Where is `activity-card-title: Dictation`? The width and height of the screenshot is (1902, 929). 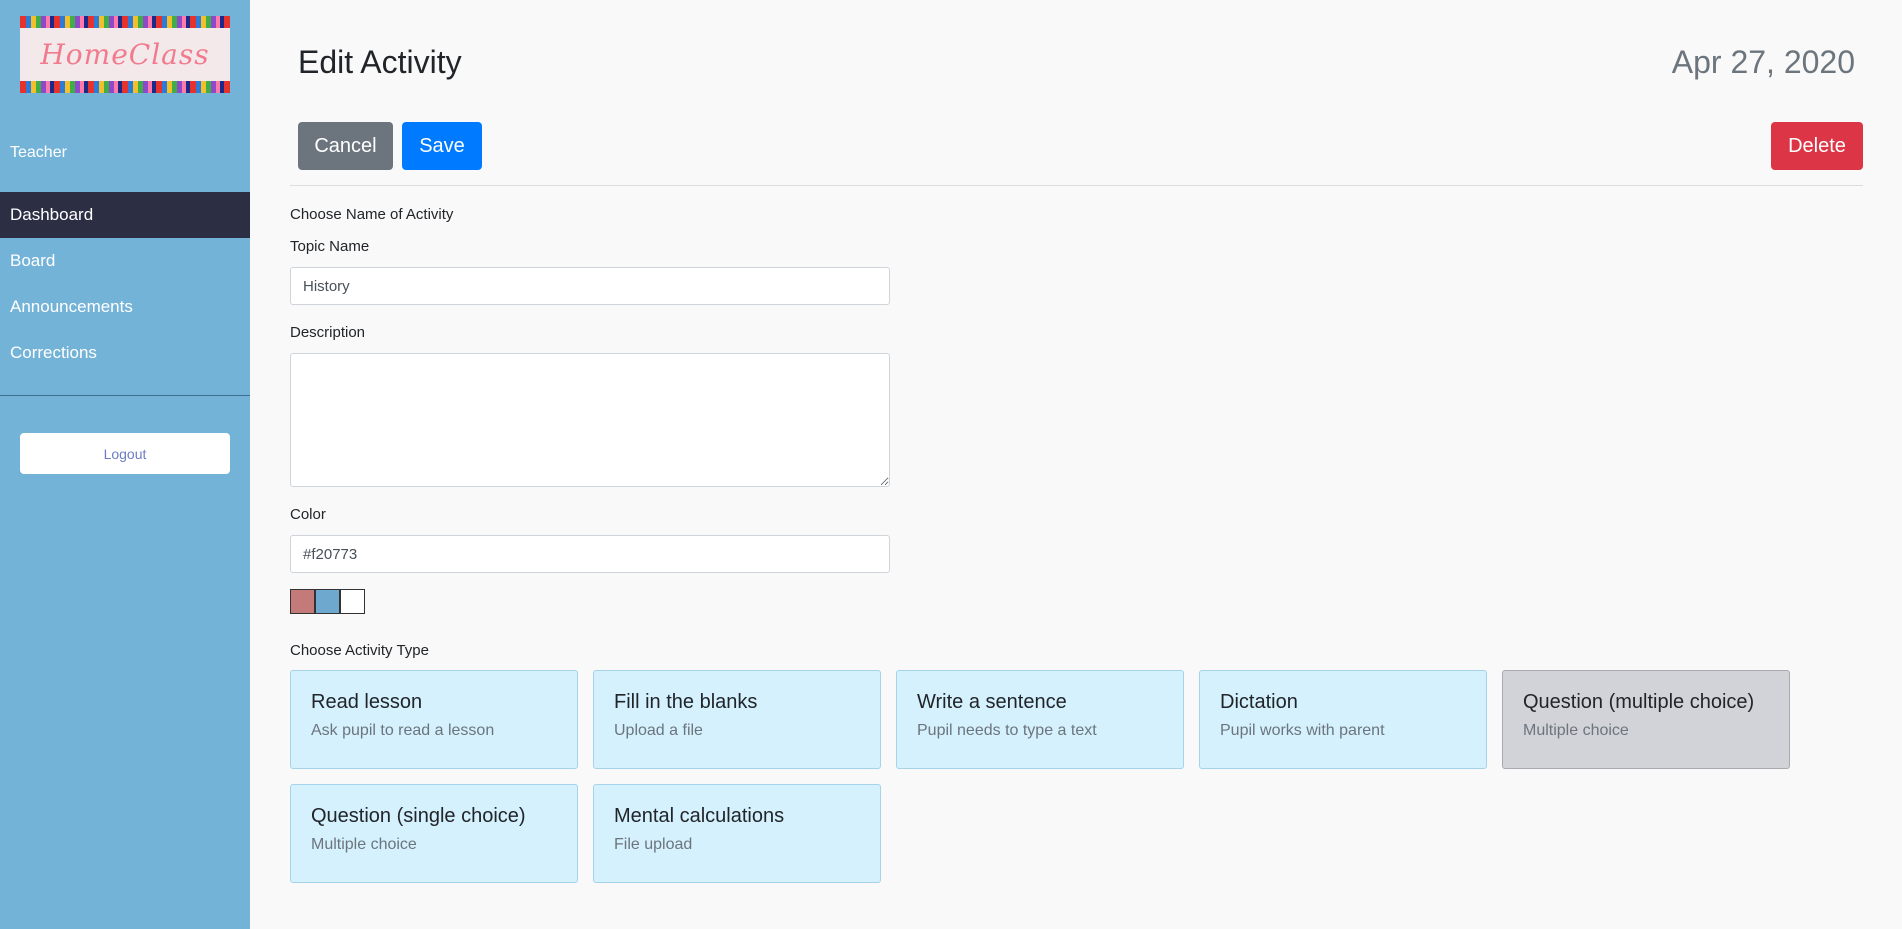 activity-card-title: Dictation is located at coordinates (1259, 702).